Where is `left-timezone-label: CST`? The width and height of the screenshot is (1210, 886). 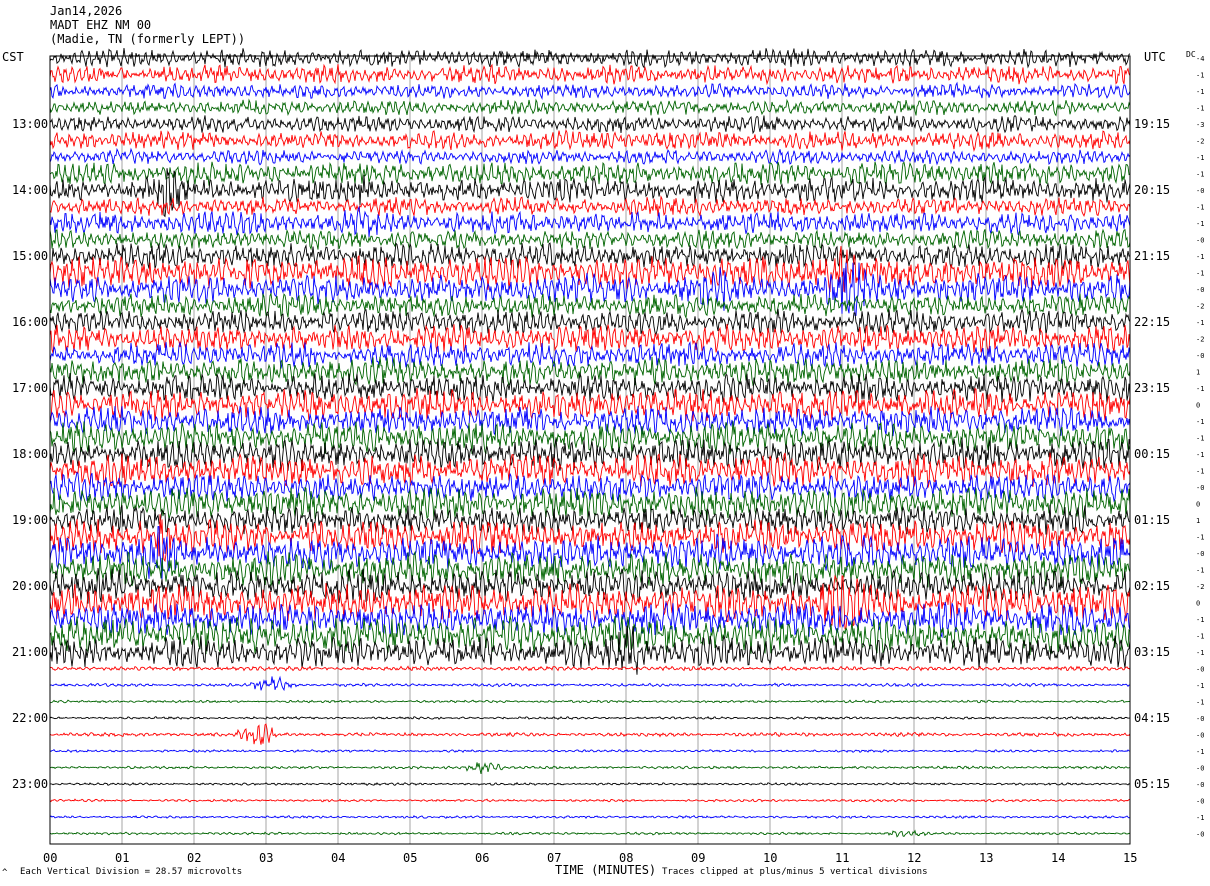
left-timezone-label: CST is located at coordinates (13, 57).